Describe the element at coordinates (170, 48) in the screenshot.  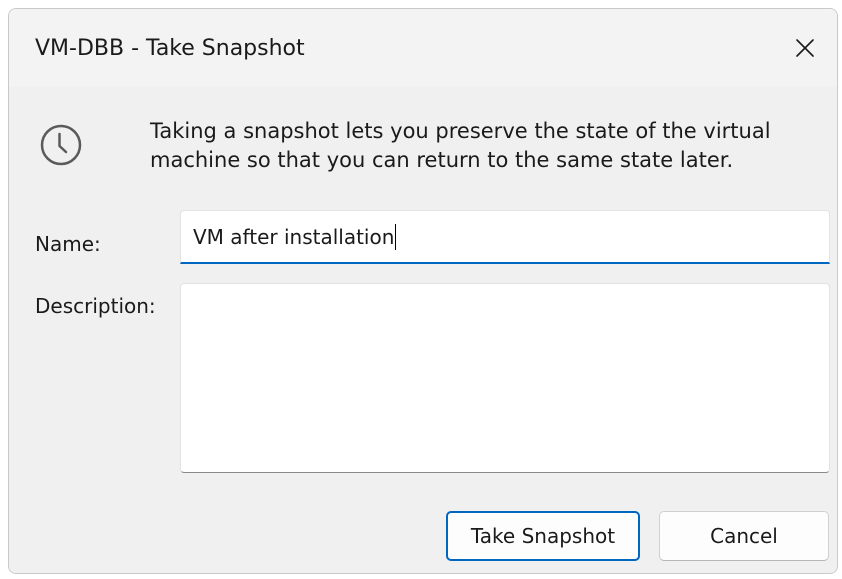
I see `window-title: VM-DBB - Take Snapshot` at that location.